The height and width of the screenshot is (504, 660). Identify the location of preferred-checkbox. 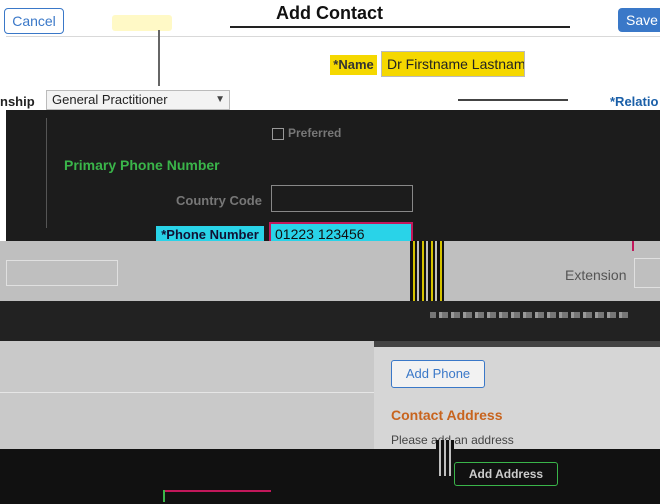
(278, 134).